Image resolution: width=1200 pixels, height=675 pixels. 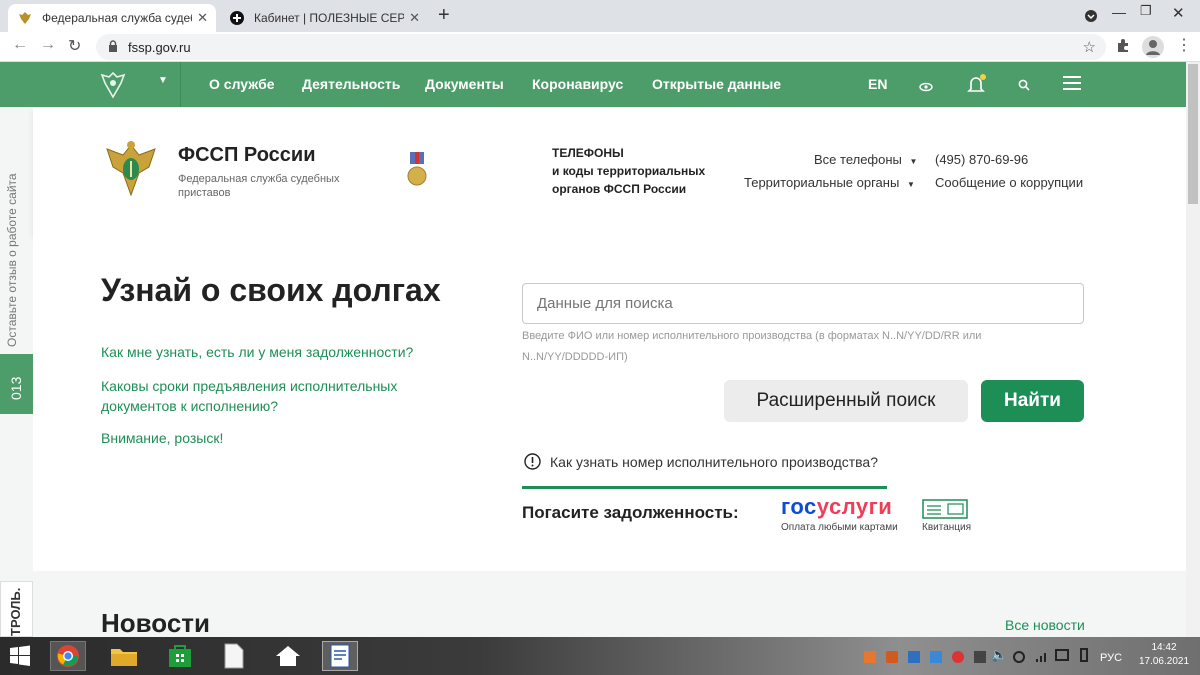 I want to click on receipt-icon, so click(x=945, y=511).